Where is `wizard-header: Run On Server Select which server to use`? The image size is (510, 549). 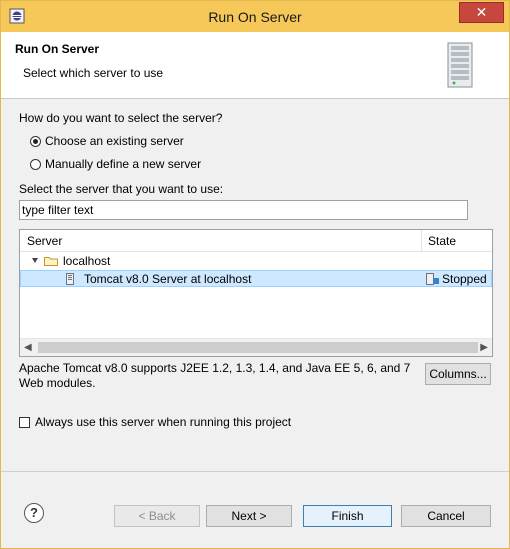 wizard-header: Run On Server Select which server to use is located at coordinates (255, 65).